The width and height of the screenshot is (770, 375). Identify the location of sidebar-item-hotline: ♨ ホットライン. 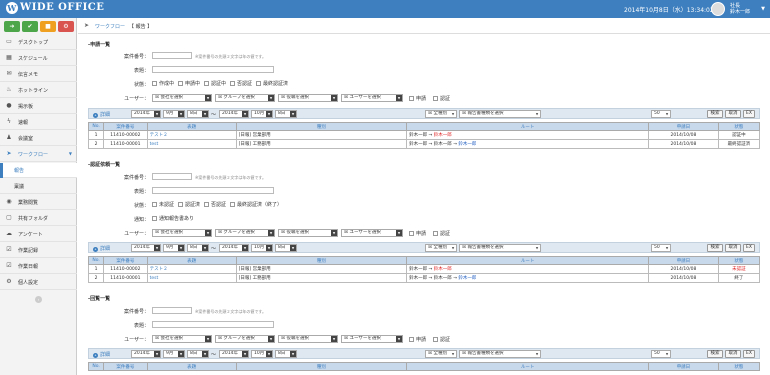
(38, 90).